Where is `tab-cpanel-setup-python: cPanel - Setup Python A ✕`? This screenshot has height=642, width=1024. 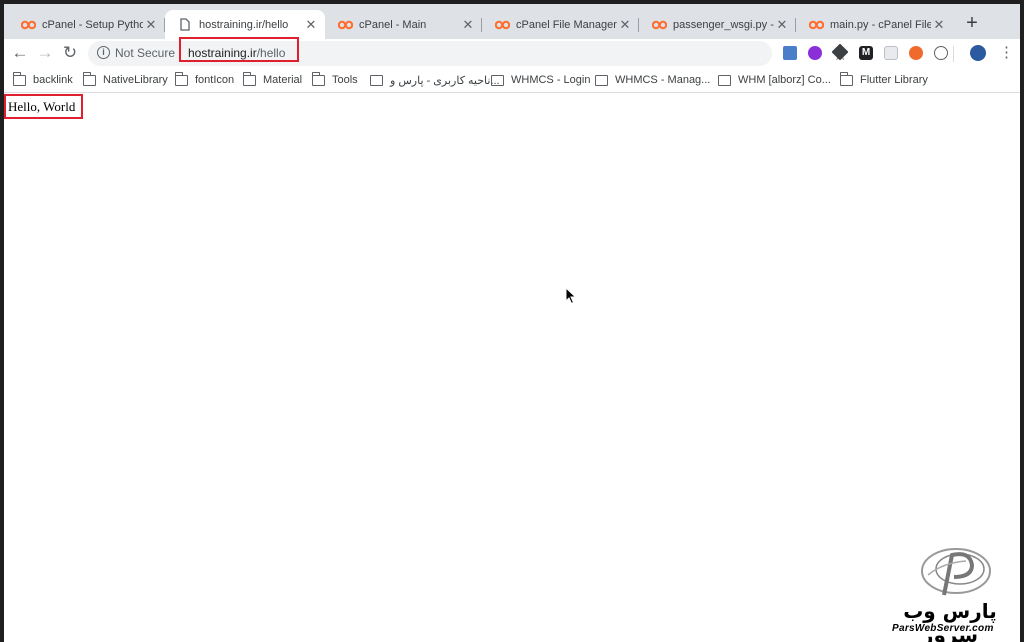
tab-cpanel-setup-python: cPanel - Setup Python A ✕ is located at coordinates (86, 24).